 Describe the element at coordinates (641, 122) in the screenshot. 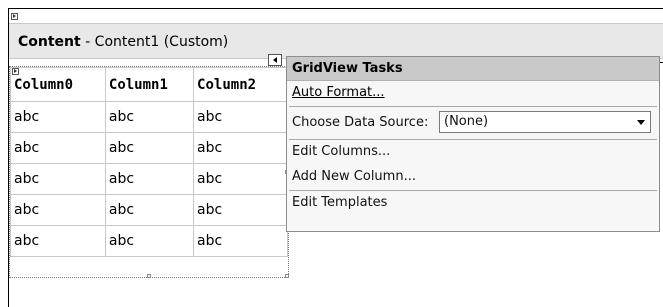

I see `chevron-down-icon` at that location.